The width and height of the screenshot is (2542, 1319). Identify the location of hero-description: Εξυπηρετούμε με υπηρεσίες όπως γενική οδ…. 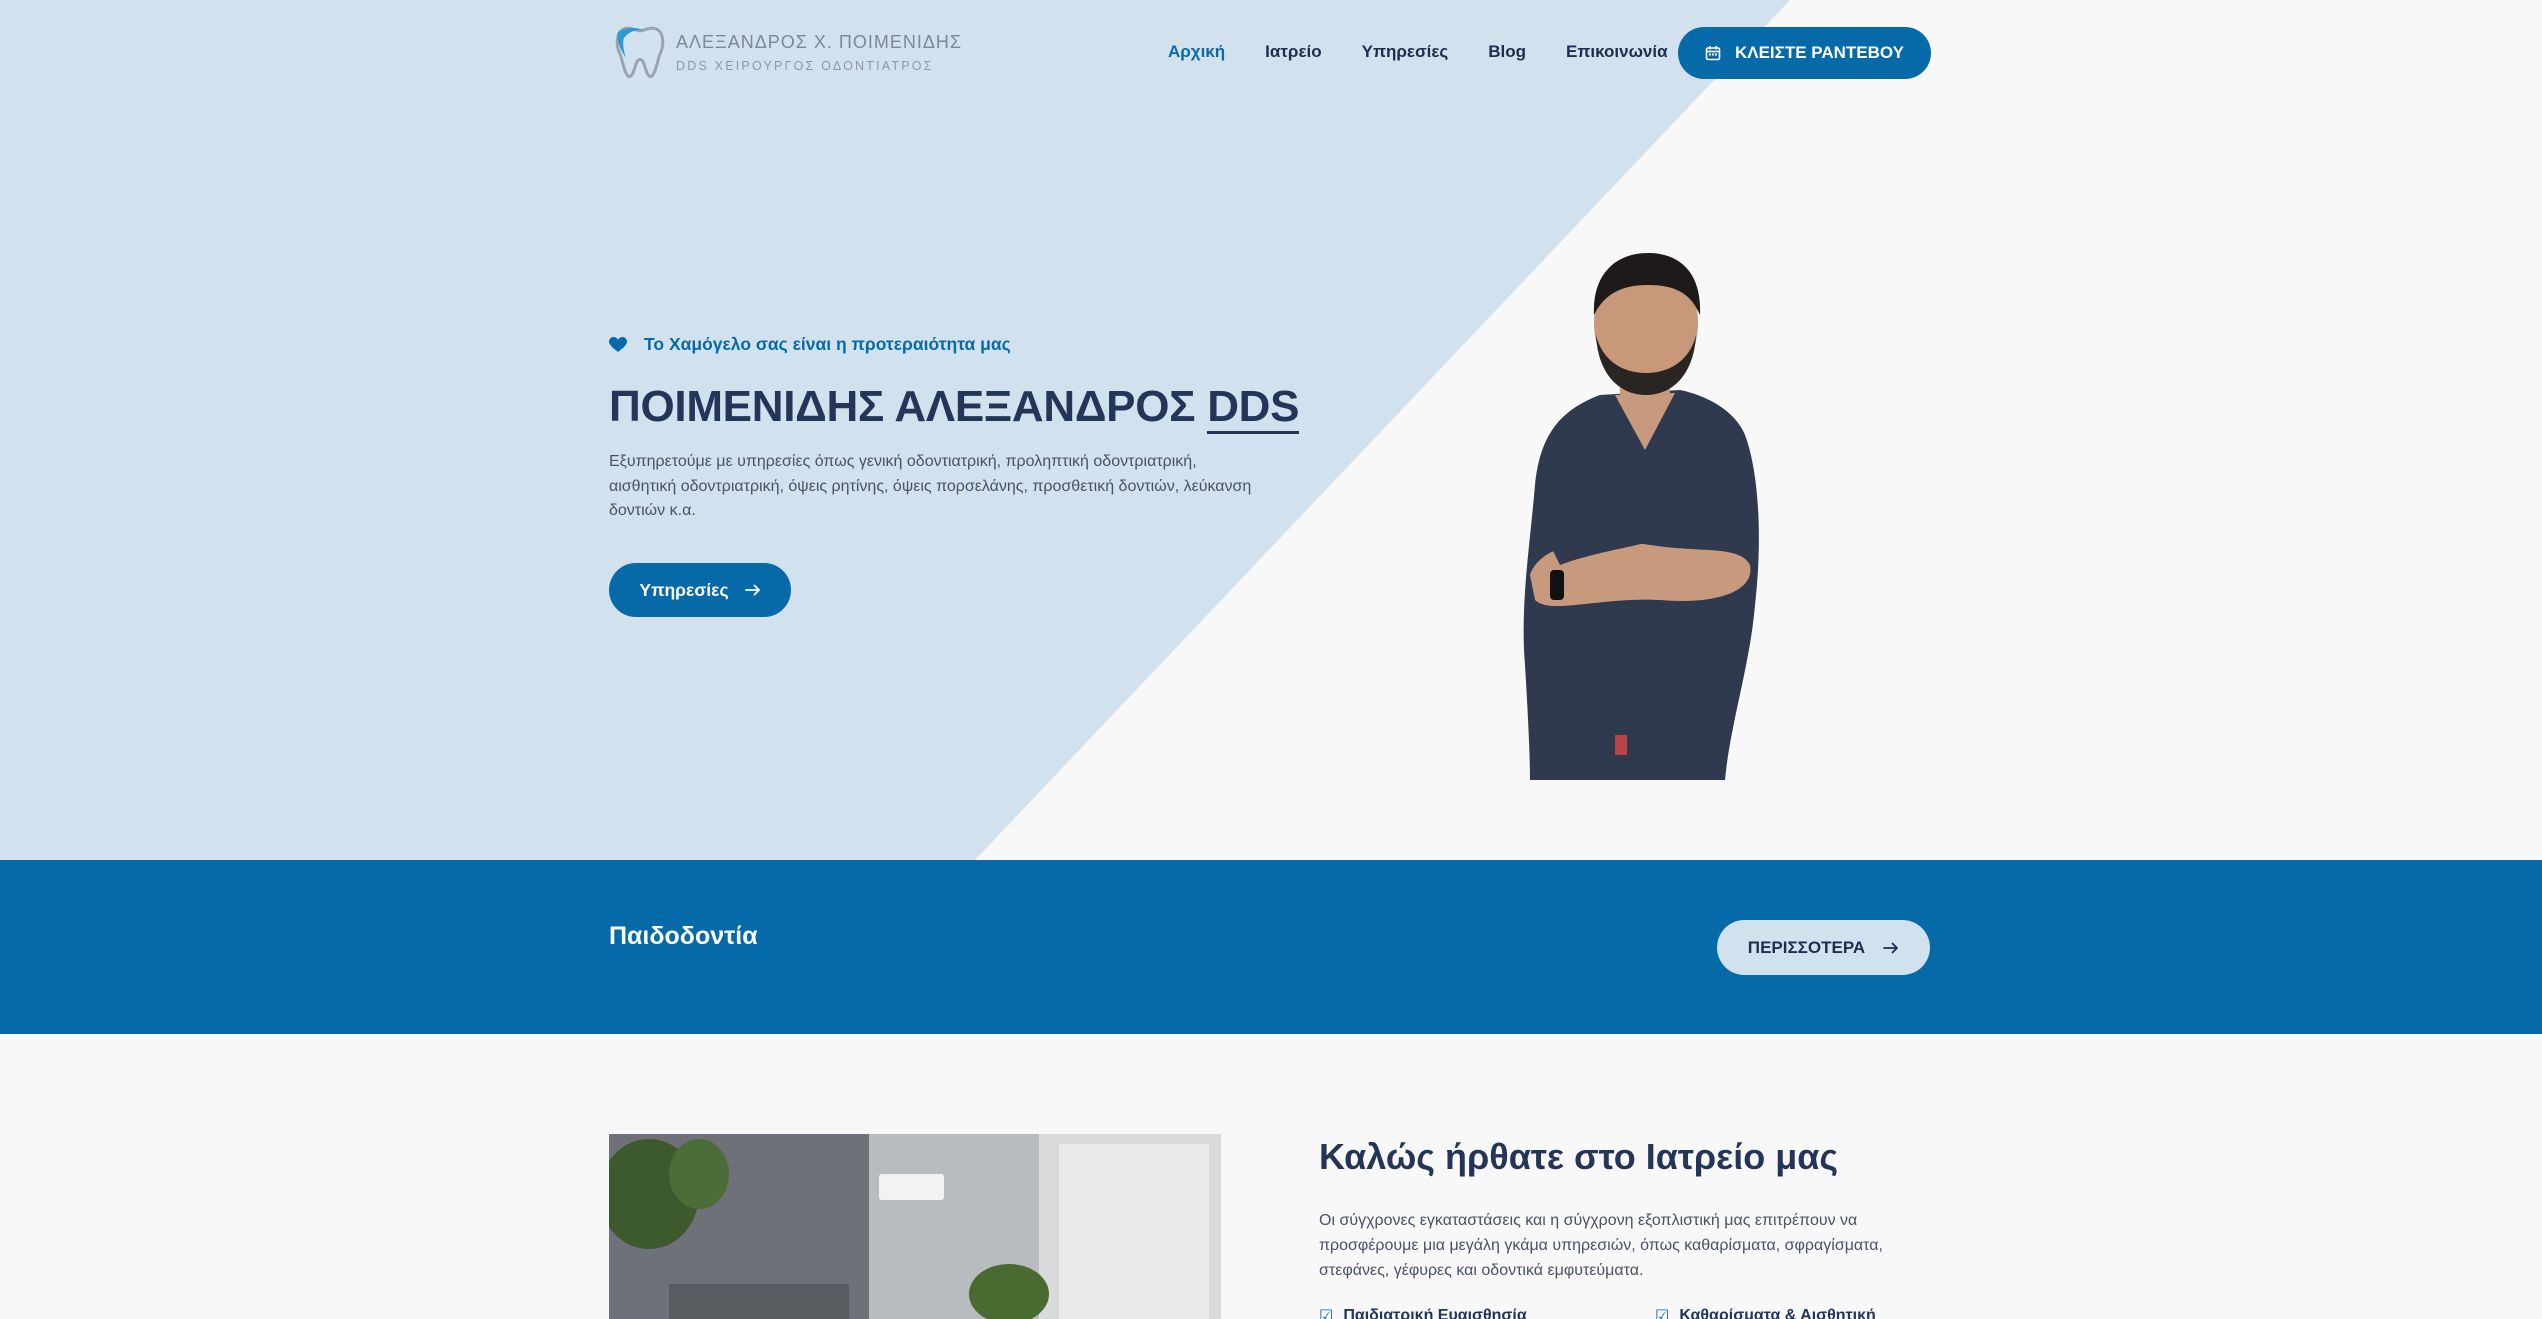
(930, 486).